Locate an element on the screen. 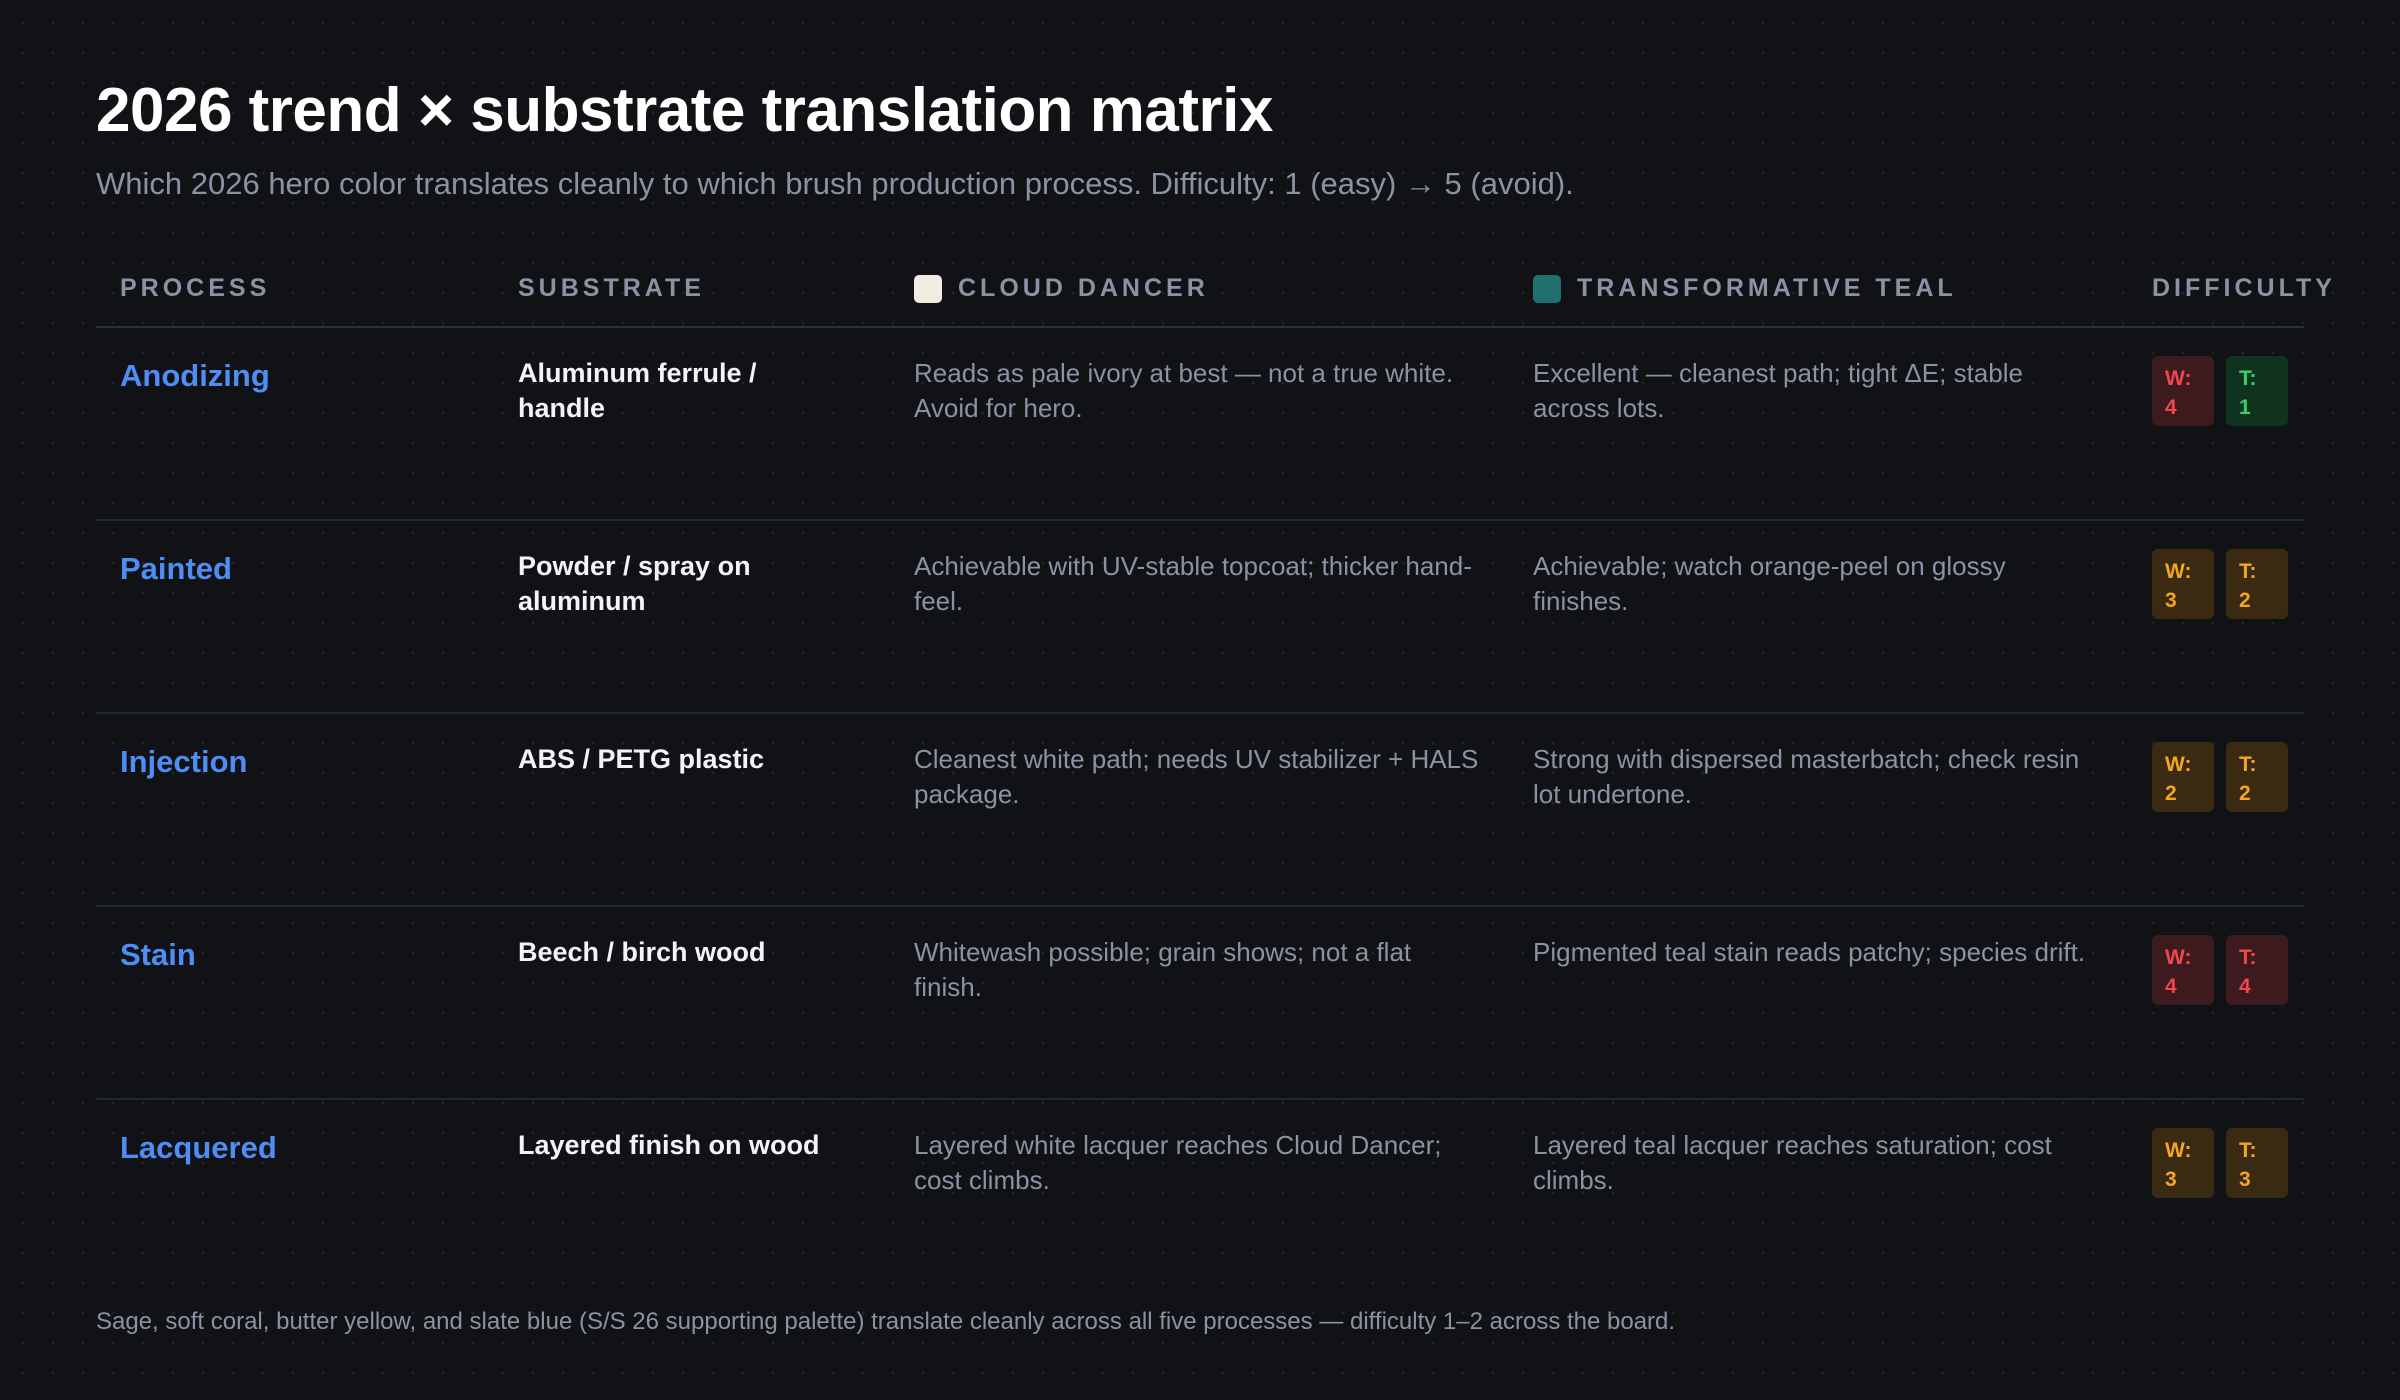  column-header-difficulty: DIFFICULTY is located at coordinates (2244, 288).